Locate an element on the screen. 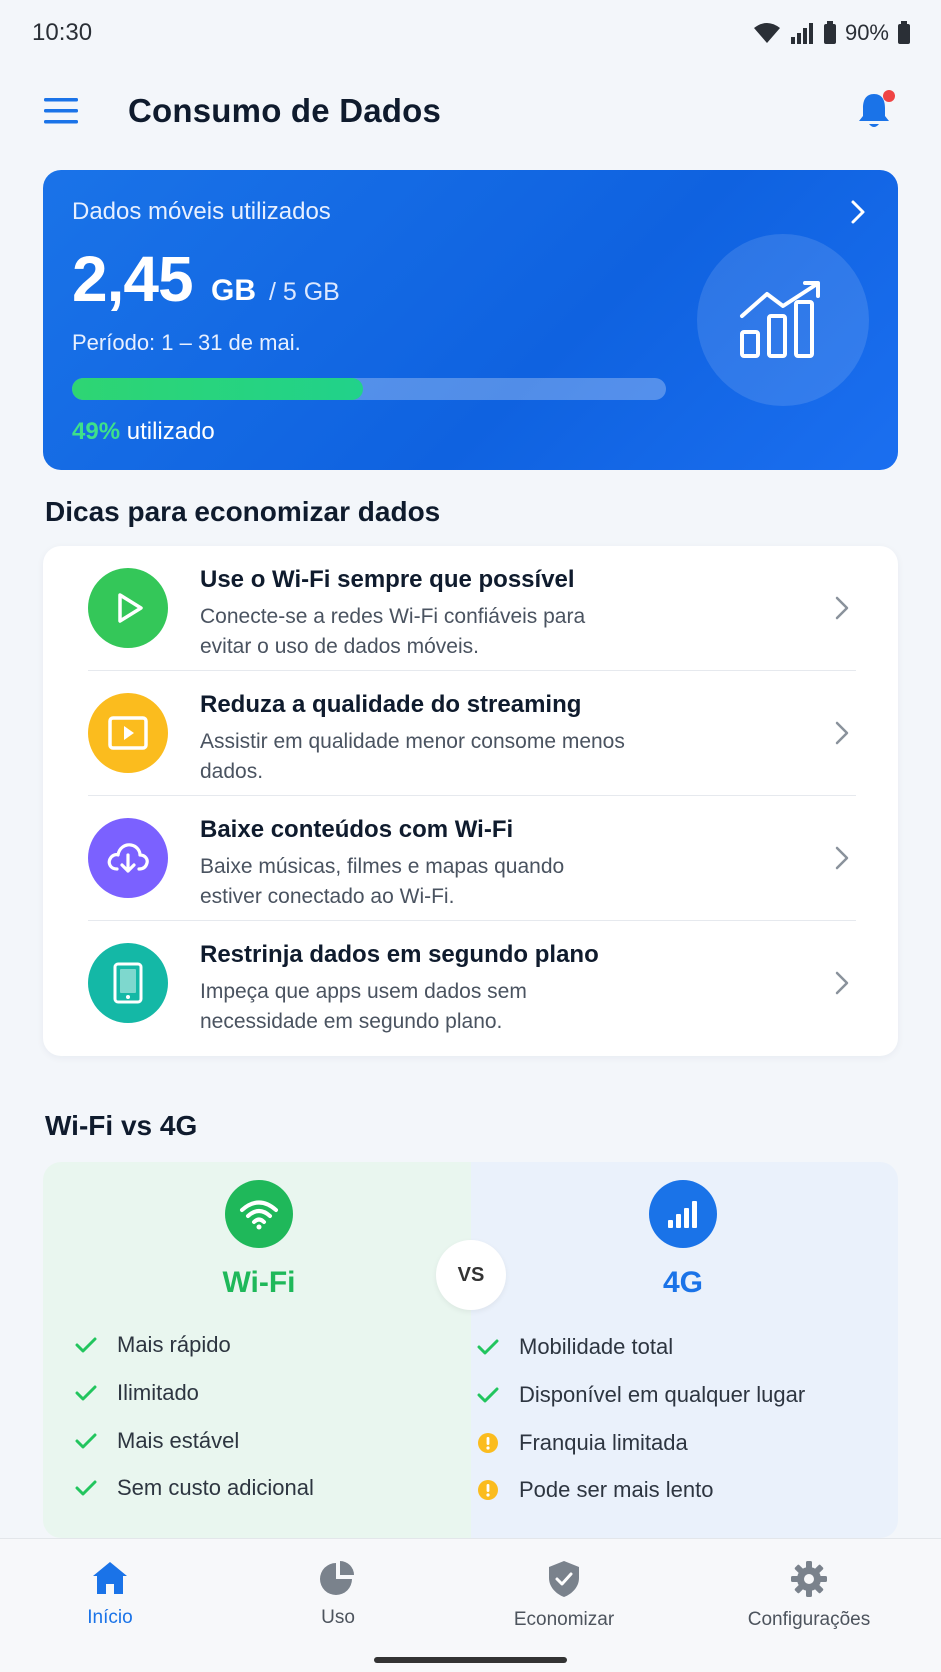  comparison-section-title: Wi-Fi vs 4G is located at coordinates (121, 1125).